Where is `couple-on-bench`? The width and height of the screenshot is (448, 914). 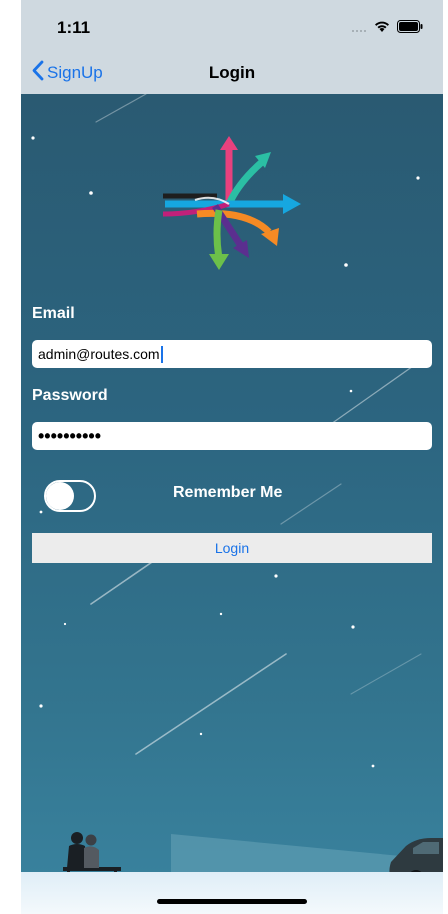 couple-on-bench is located at coordinates (92, 854).